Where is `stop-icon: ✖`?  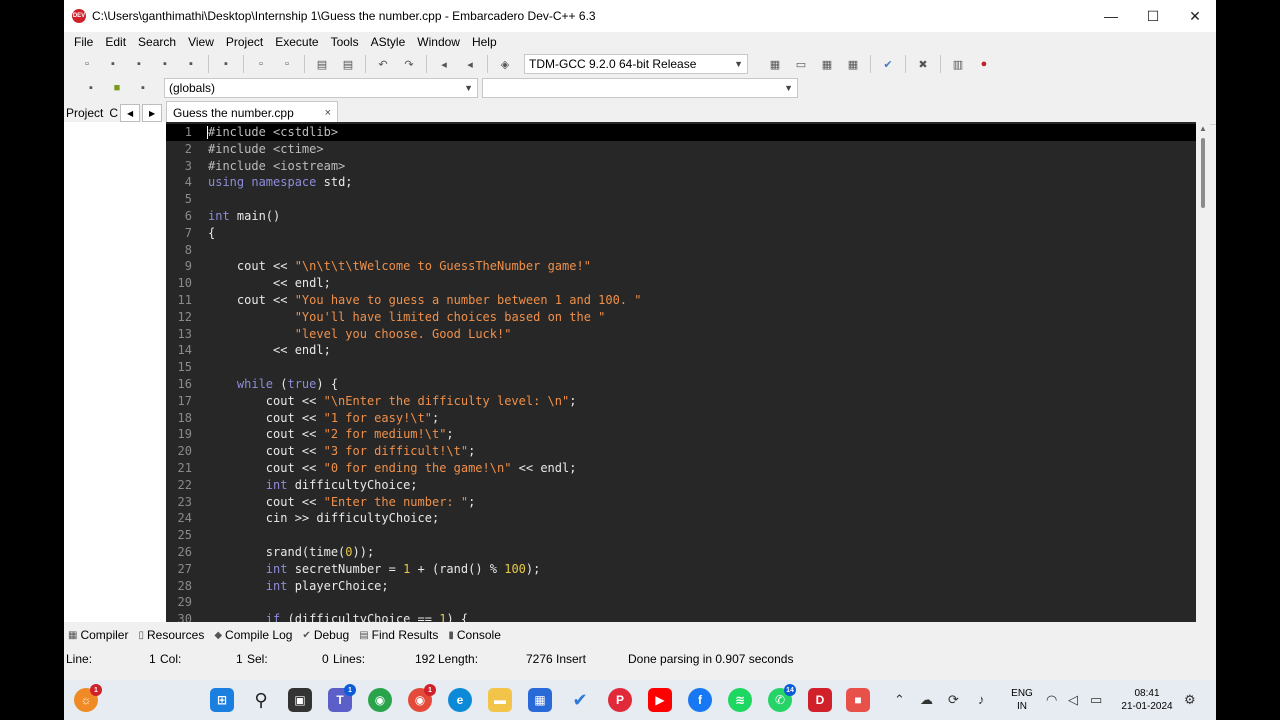 stop-icon: ✖ is located at coordinates (923, 64).